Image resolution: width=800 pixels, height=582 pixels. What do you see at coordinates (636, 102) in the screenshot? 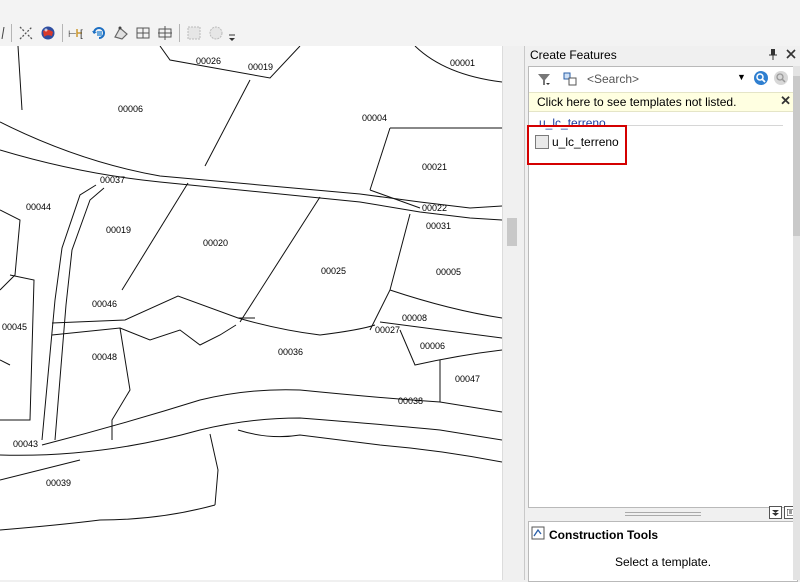
I see `notice-text: Click here to see templates not listed.` at bounding box center [636, 102].